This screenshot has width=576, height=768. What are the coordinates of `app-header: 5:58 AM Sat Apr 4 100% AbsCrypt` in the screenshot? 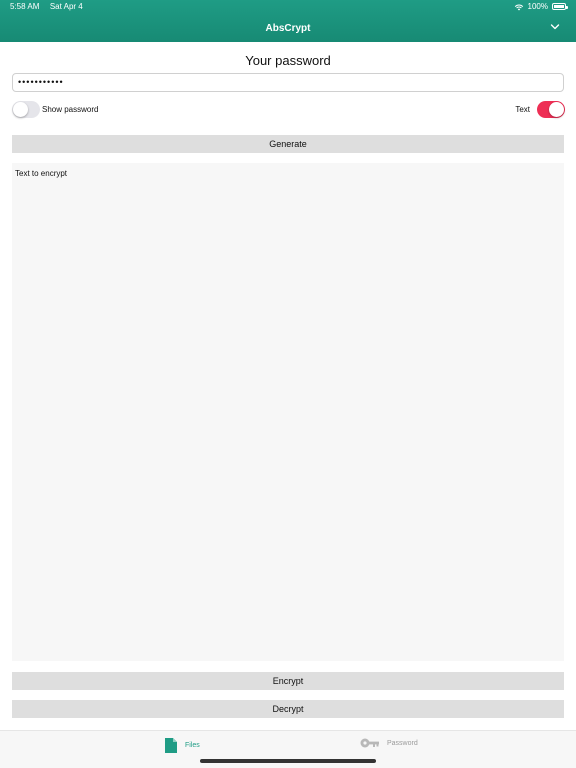 It's located at (288, 21).